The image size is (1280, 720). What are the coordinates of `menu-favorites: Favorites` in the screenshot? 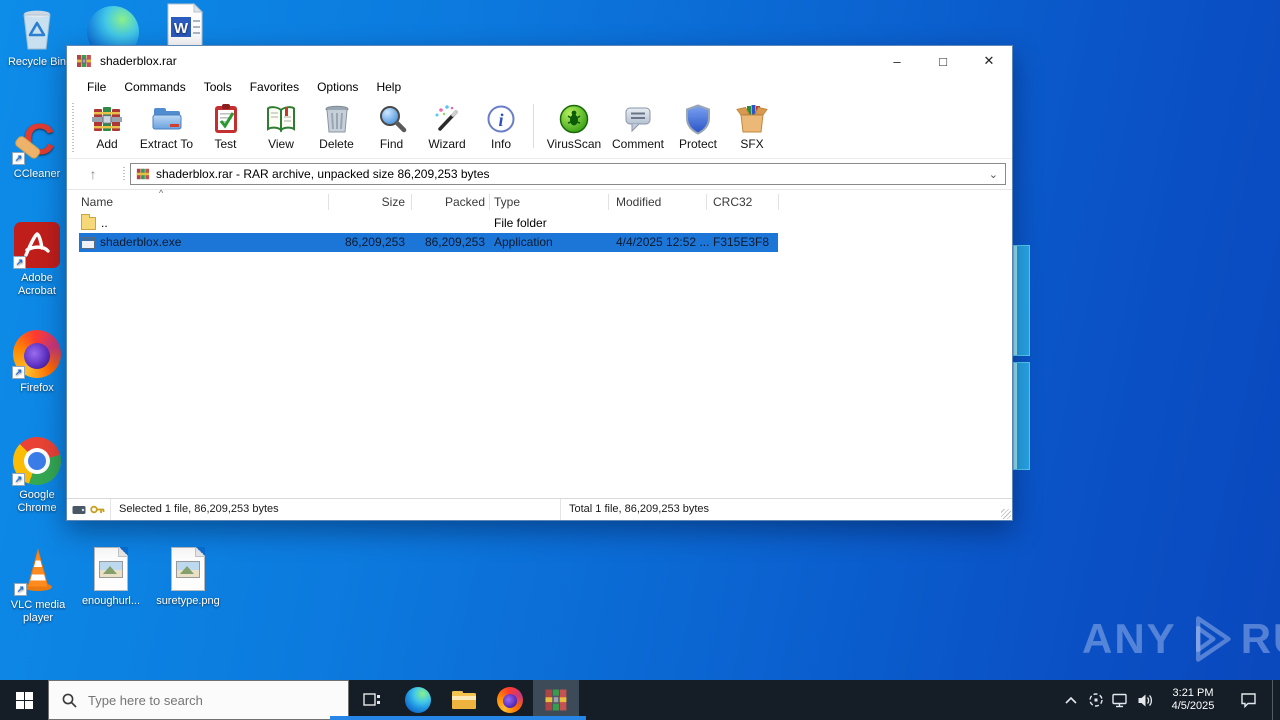 It's located at (274, 87).